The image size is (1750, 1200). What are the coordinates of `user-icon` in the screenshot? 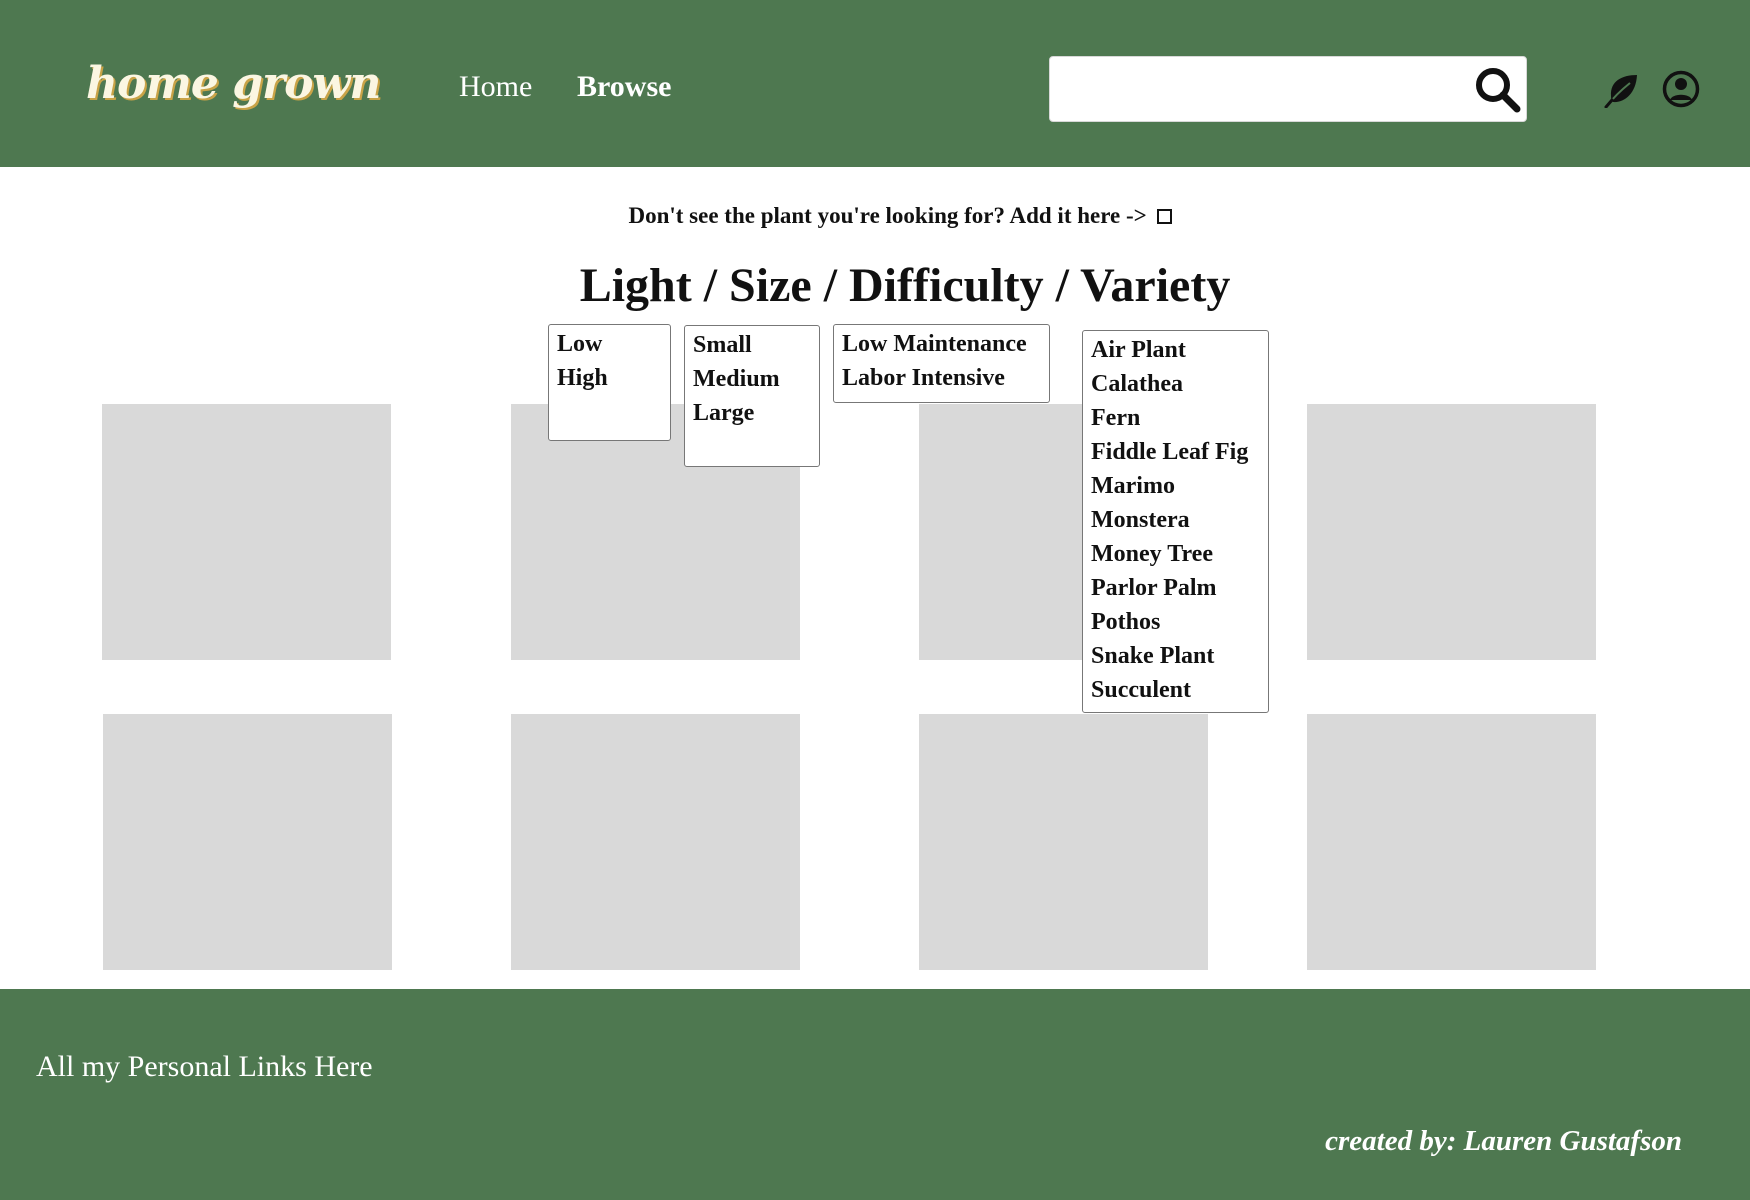 It's located at (1681, 89).